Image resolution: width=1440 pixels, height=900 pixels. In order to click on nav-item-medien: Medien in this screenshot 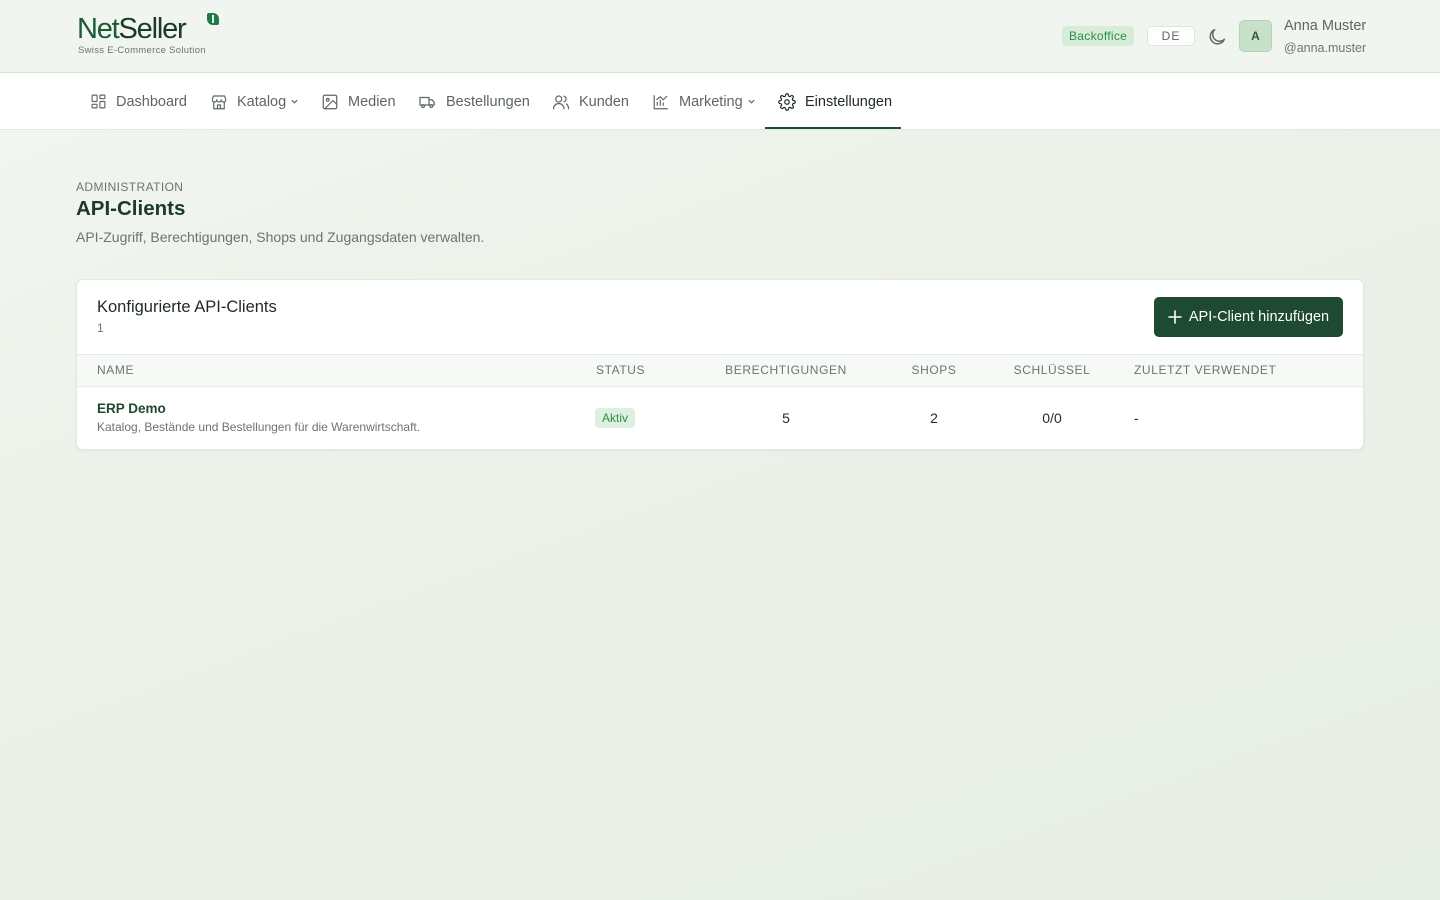, I will do `click(358, 101)`.